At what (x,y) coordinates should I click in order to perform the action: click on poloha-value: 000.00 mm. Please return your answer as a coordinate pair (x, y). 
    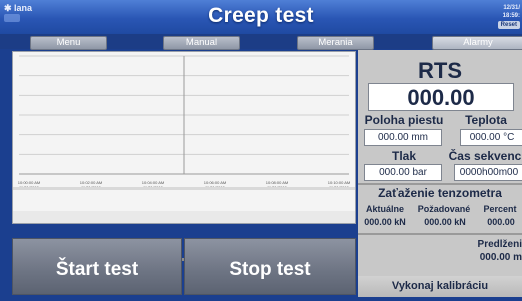
    Looking at the image, I should click on (403, 137).